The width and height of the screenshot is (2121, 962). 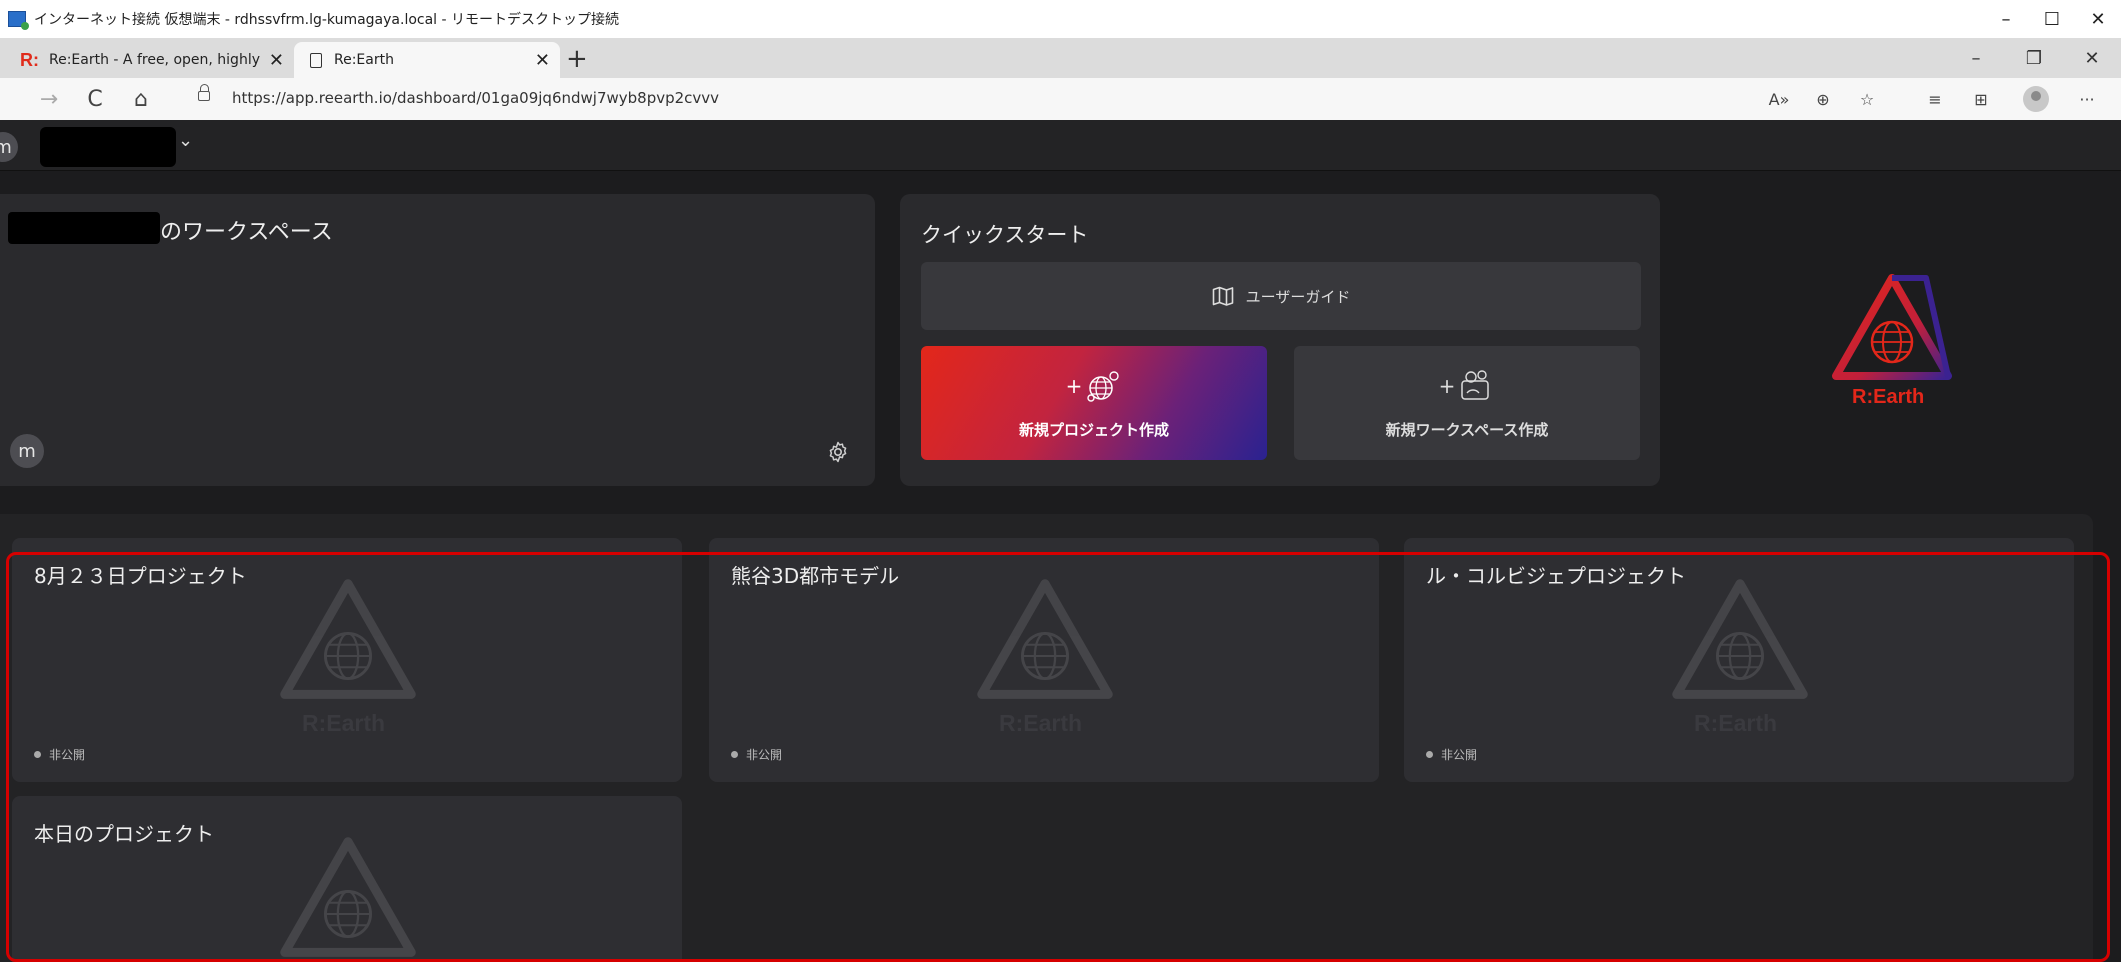 What do you see at coordinates (1823, 99) in the screenshot?
I see `zoom-icon: ⊕` at bounding box center [1823, 99].